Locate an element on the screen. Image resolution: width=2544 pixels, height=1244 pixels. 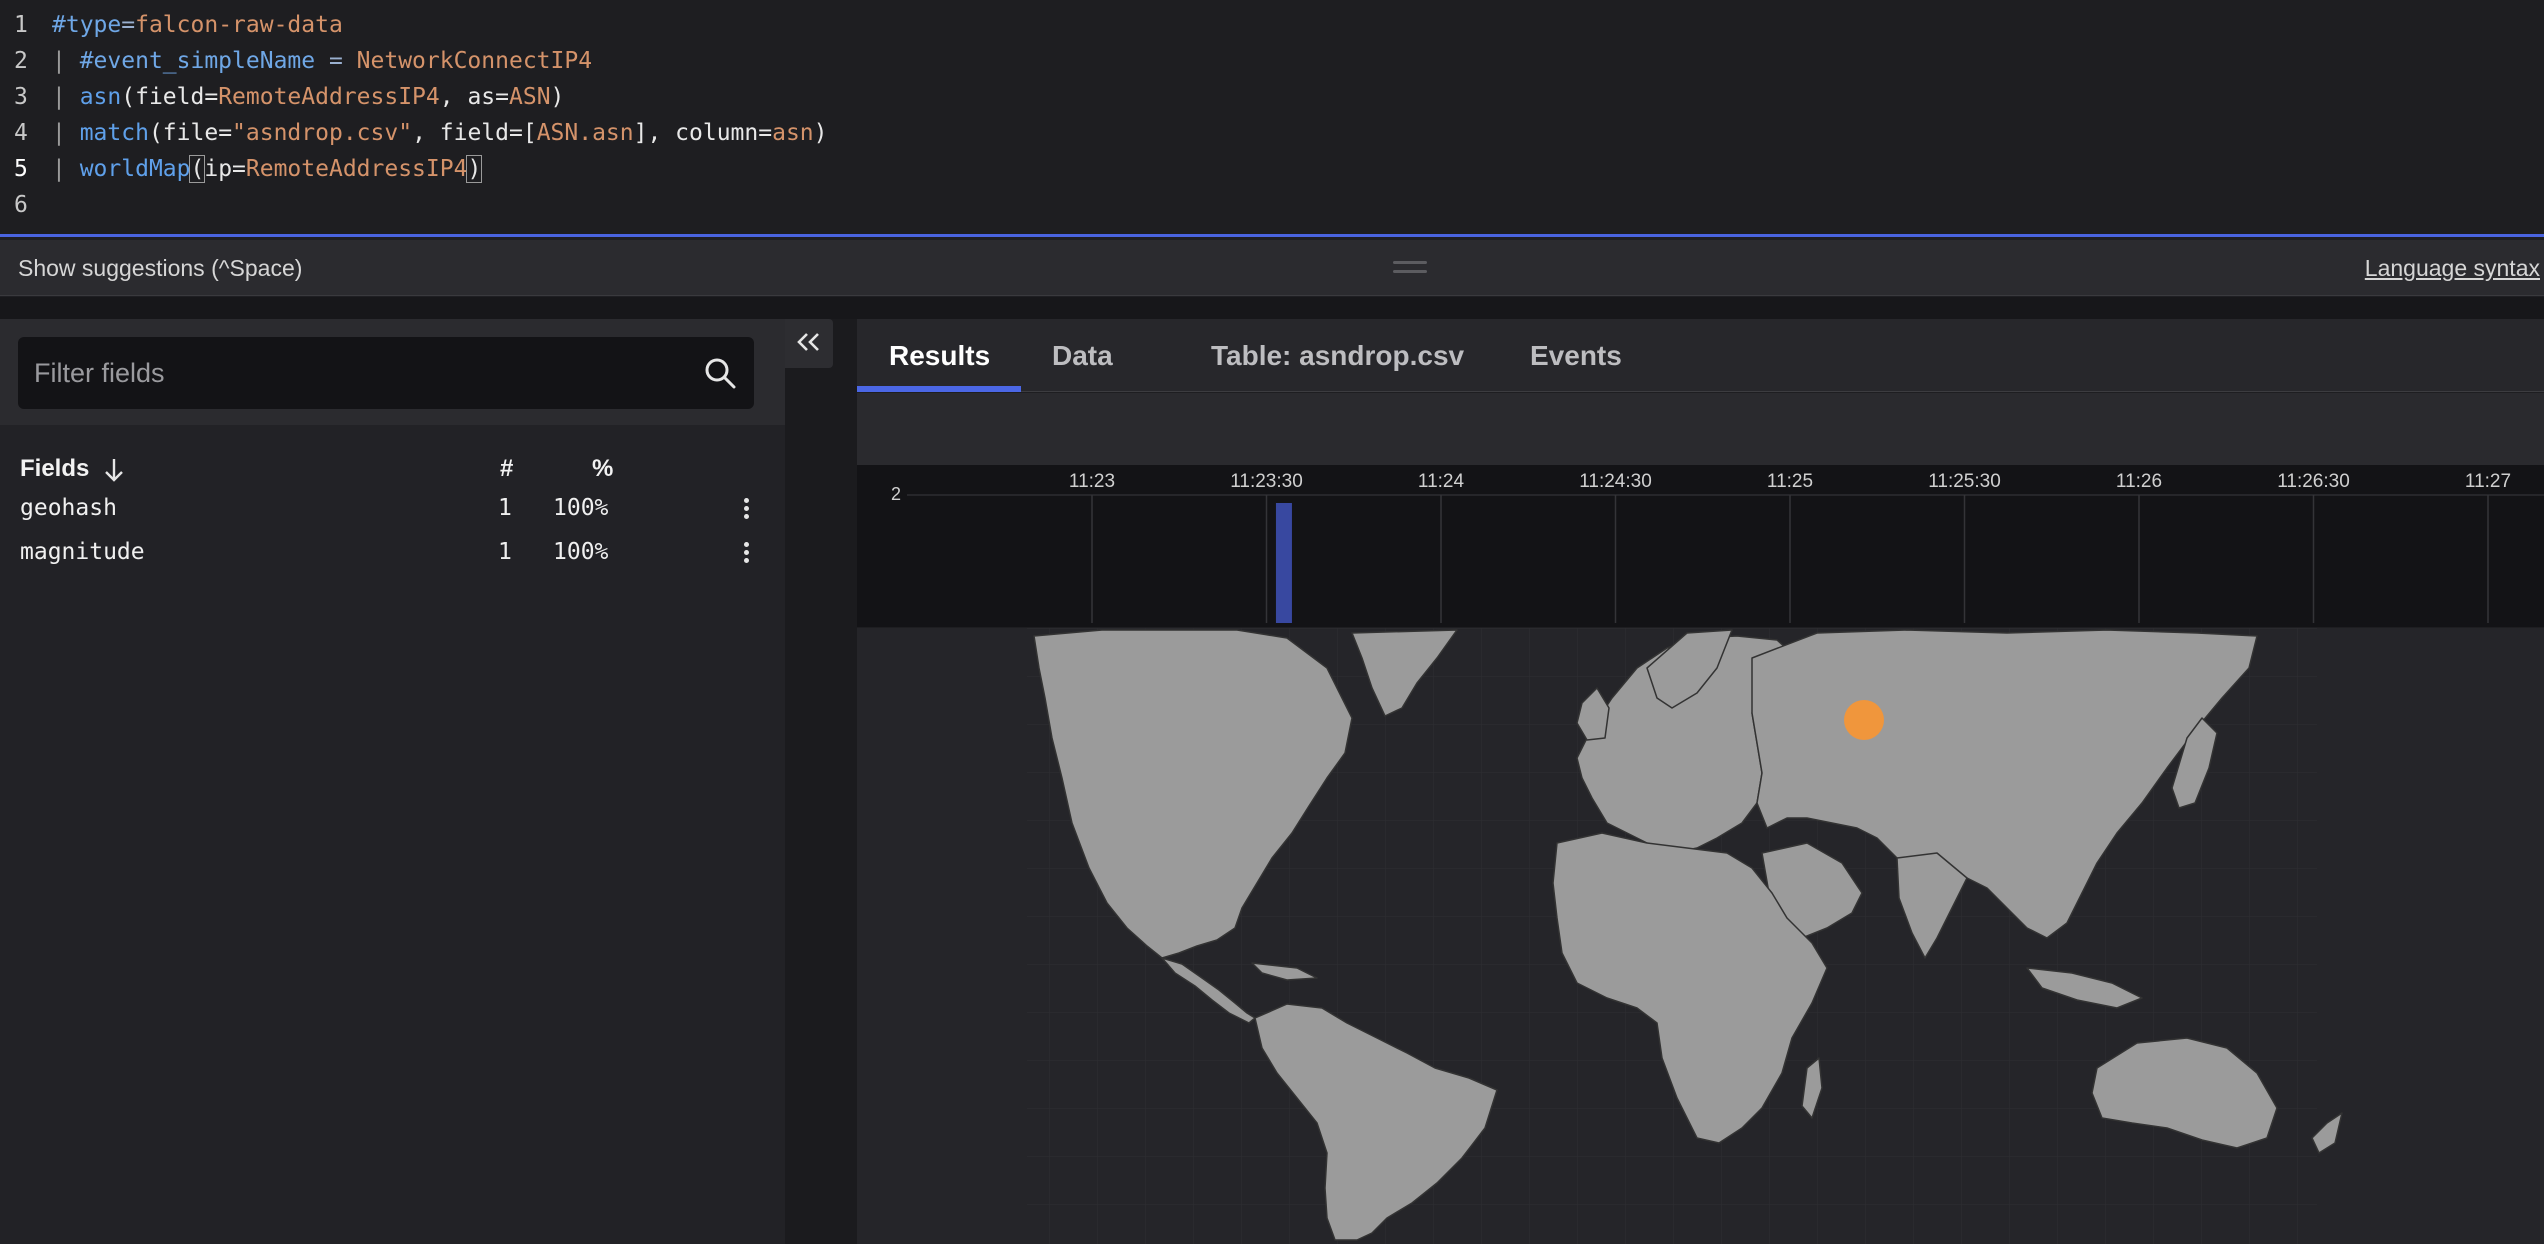
code-token: , as= is located at coordinates (474, 97).